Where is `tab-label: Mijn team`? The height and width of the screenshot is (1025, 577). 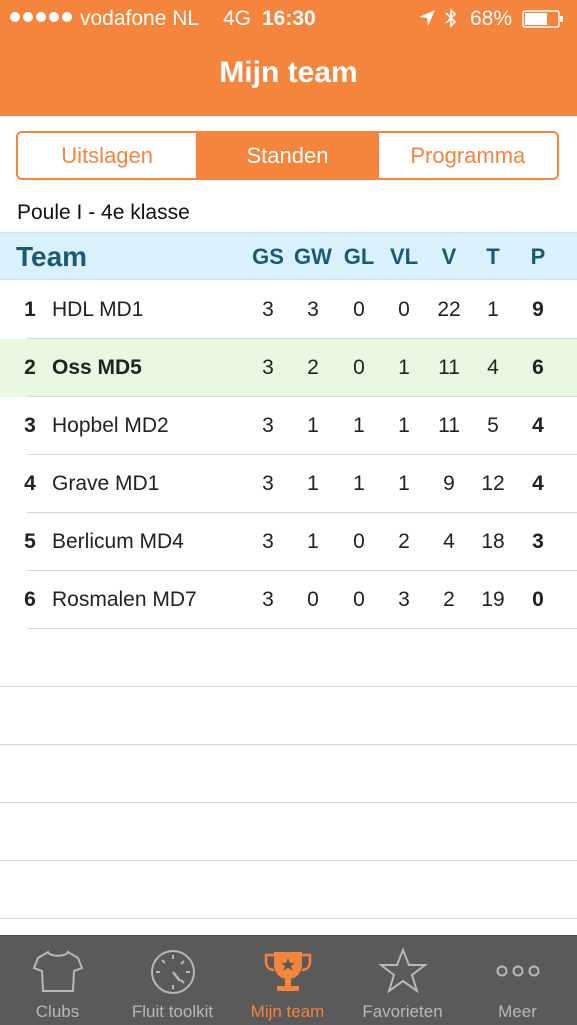 tab-label: Mijn team is located at coordinates (287, 1011).